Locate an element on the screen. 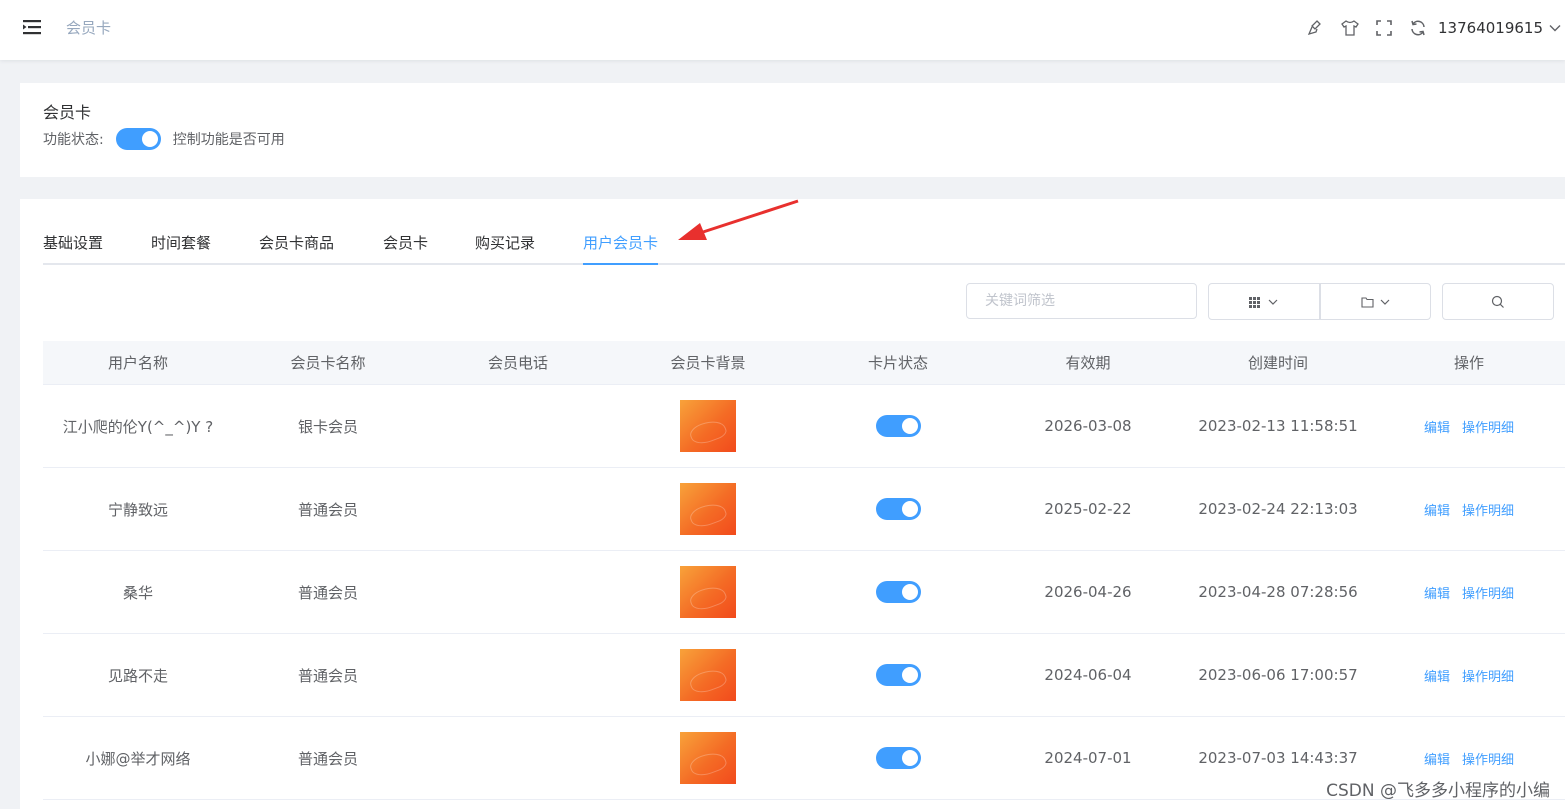 This screenshot has height=809, width=1565. brush-icon is located at coordinates (1316, 28).